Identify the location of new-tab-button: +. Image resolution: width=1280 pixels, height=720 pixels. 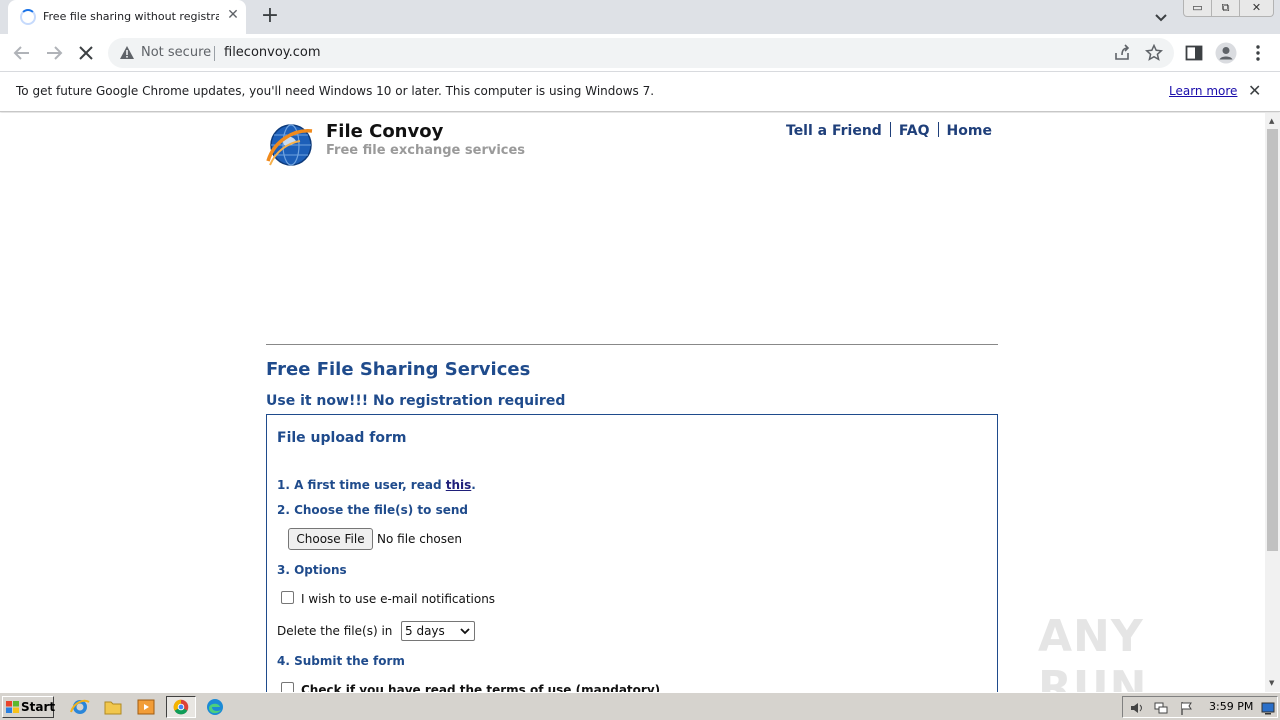
(270, 15).